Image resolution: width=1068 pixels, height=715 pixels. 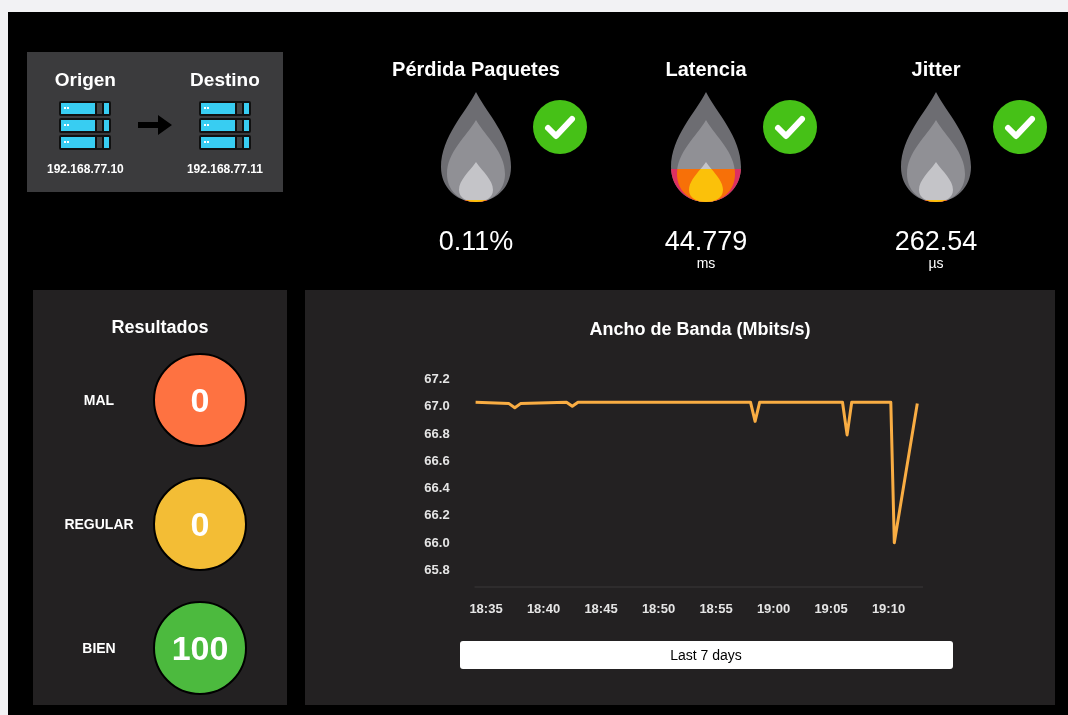 What do you see at coordinates (99, 524) in the screenshot?
I see `result-label: REGULAR` at bounding box center [99, 524].